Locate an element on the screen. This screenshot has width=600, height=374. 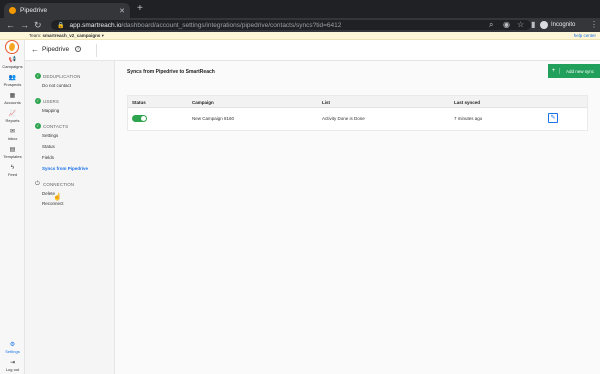
menu-icon: ⋮ is located at coordinates (594, 25).